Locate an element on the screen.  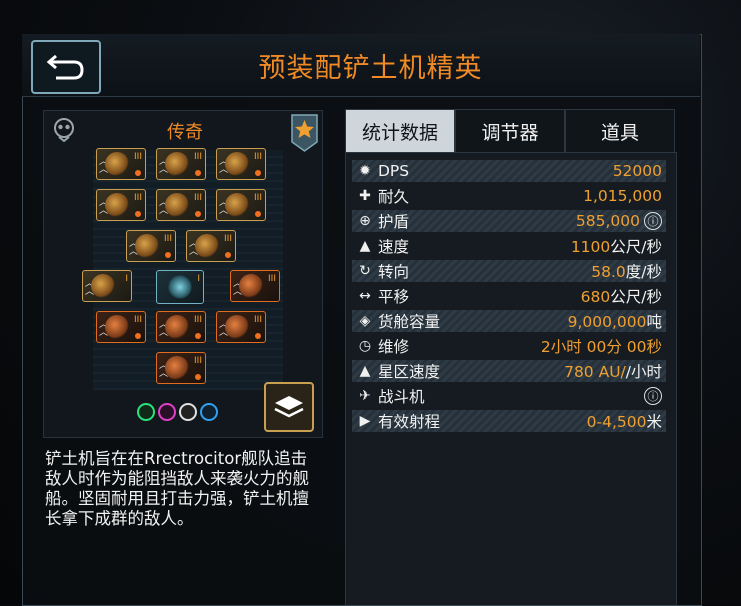
module-slot: ︿ ︿ I is located at coordinates (107, 286).